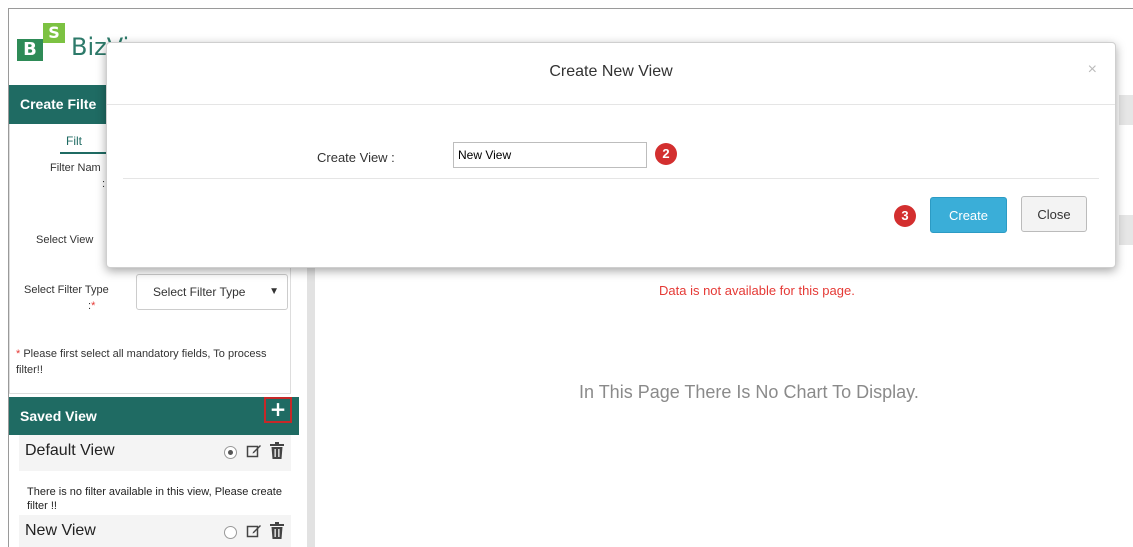 The image size is (1133, 547). I want to click on caret-down-icon: ▼, so click(274, 291).